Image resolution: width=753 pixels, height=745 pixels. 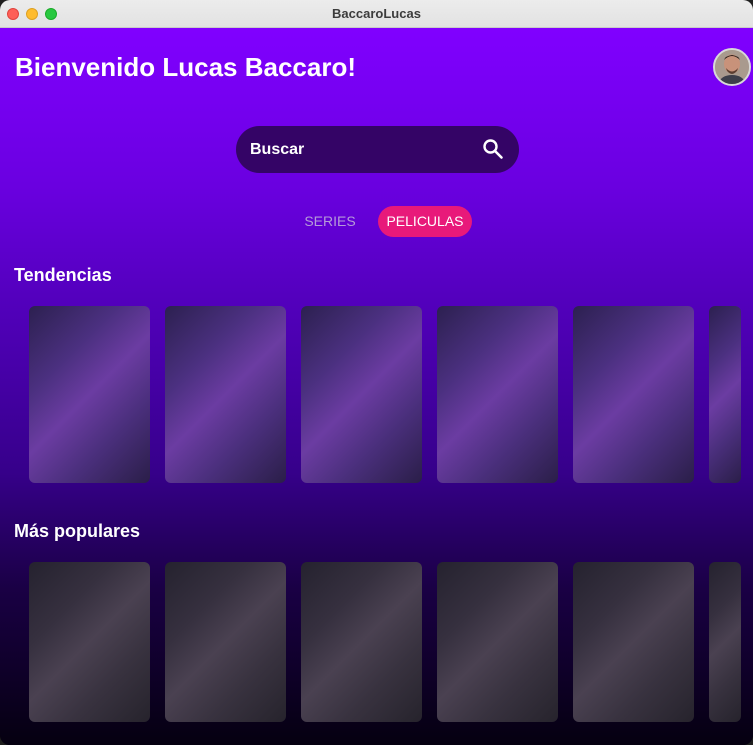 What do you see at coordinates (185, 67) in the screenshot?
I see `welcome-heading: Bienvenido Lucas Baccaro!` at bounding box center [185, 67].